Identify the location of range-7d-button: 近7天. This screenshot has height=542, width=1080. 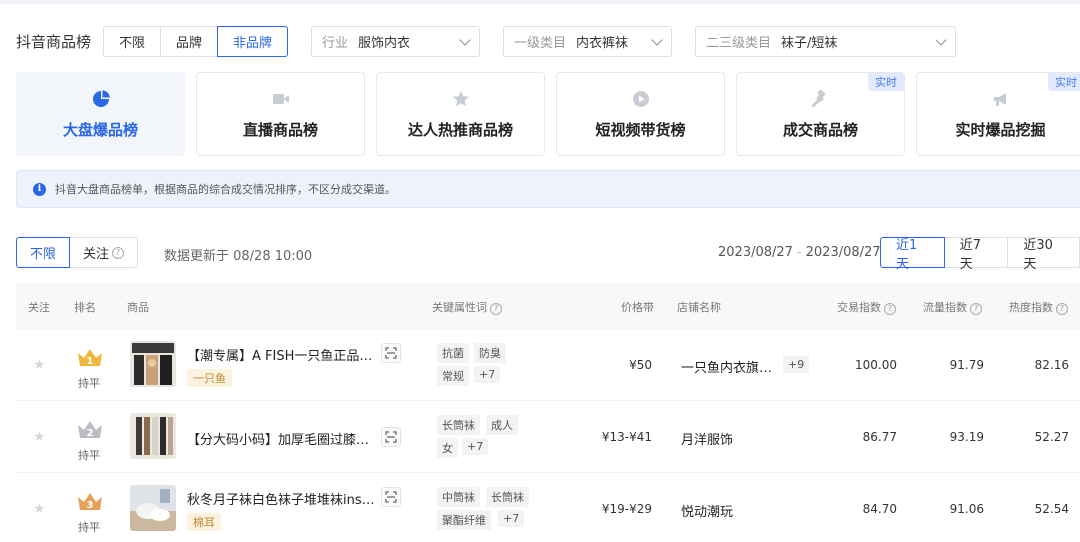
(976, 254).